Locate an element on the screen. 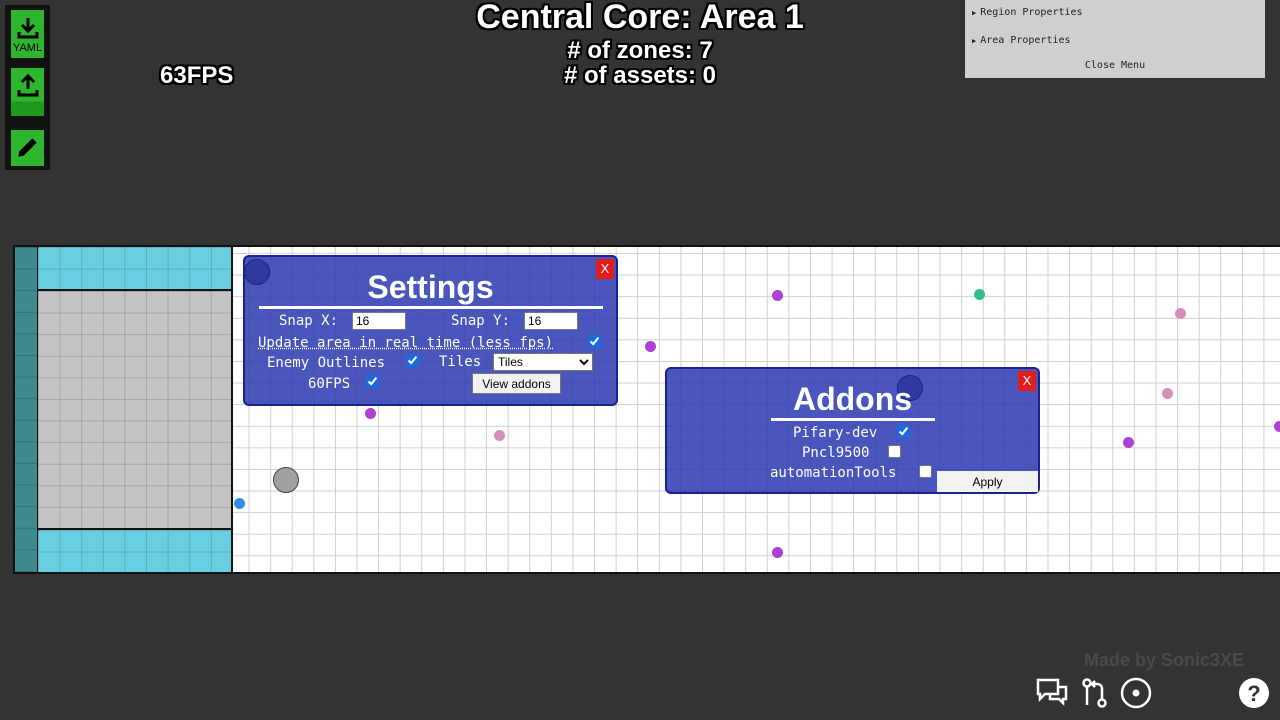  settings-title: Settings is located at coordinates (430, 287).